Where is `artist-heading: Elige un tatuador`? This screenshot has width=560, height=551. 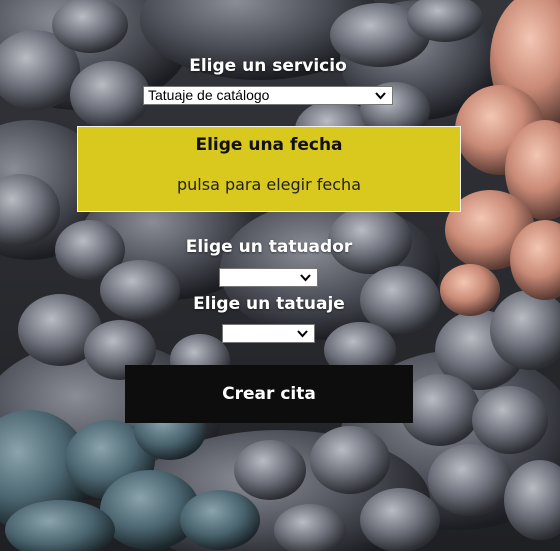
artist-heading: Elige un tatuador is located at coordinates (269, 247).